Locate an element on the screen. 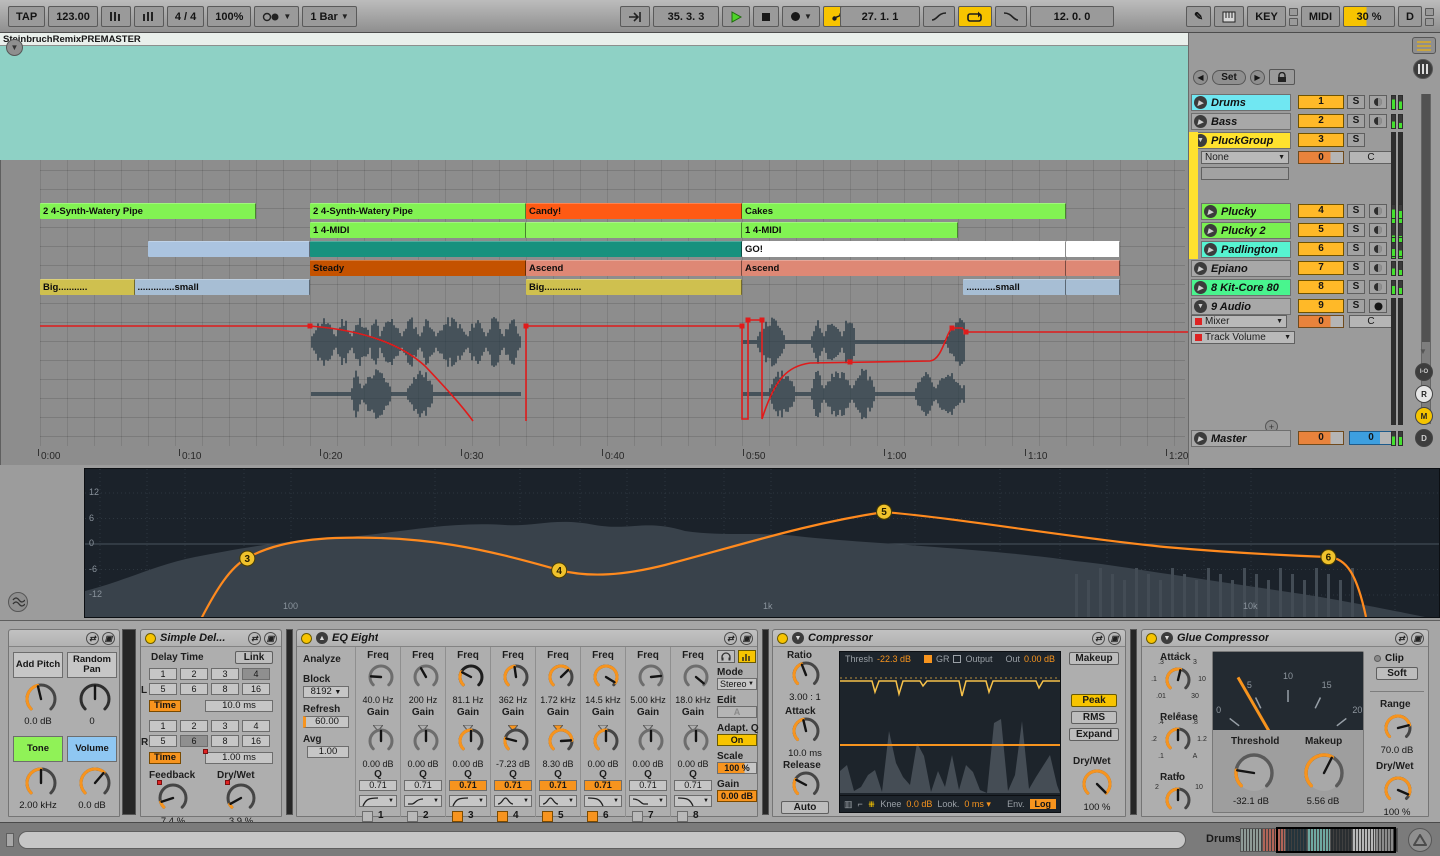 This screenshot has height=856, width=1440. device-title-bar: ▼ Compressor ⇄ ▣ is located at coordinates (949, 638).